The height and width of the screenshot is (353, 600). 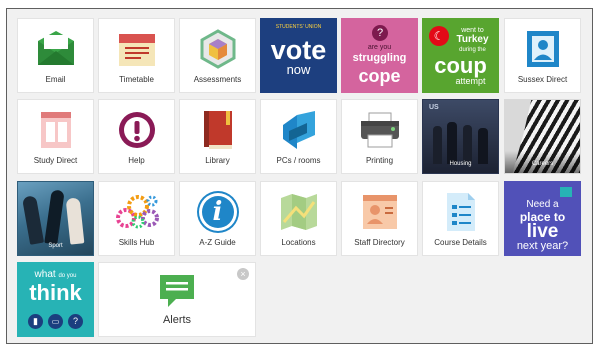 What do you see at coordinates (434, 107) in the screenshot?
I see `sign-text: US` at bounding box center [434, 107].